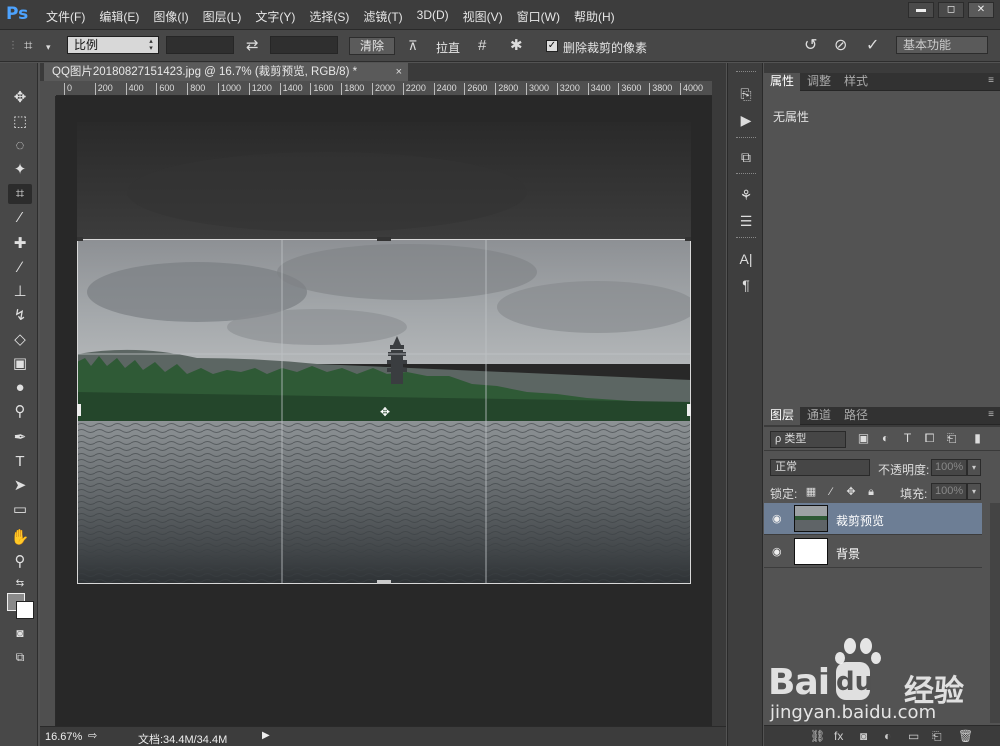 This screenshot has height=746, width=1000. I want to click on menu-help: 帮助(H), so click(594, 16).